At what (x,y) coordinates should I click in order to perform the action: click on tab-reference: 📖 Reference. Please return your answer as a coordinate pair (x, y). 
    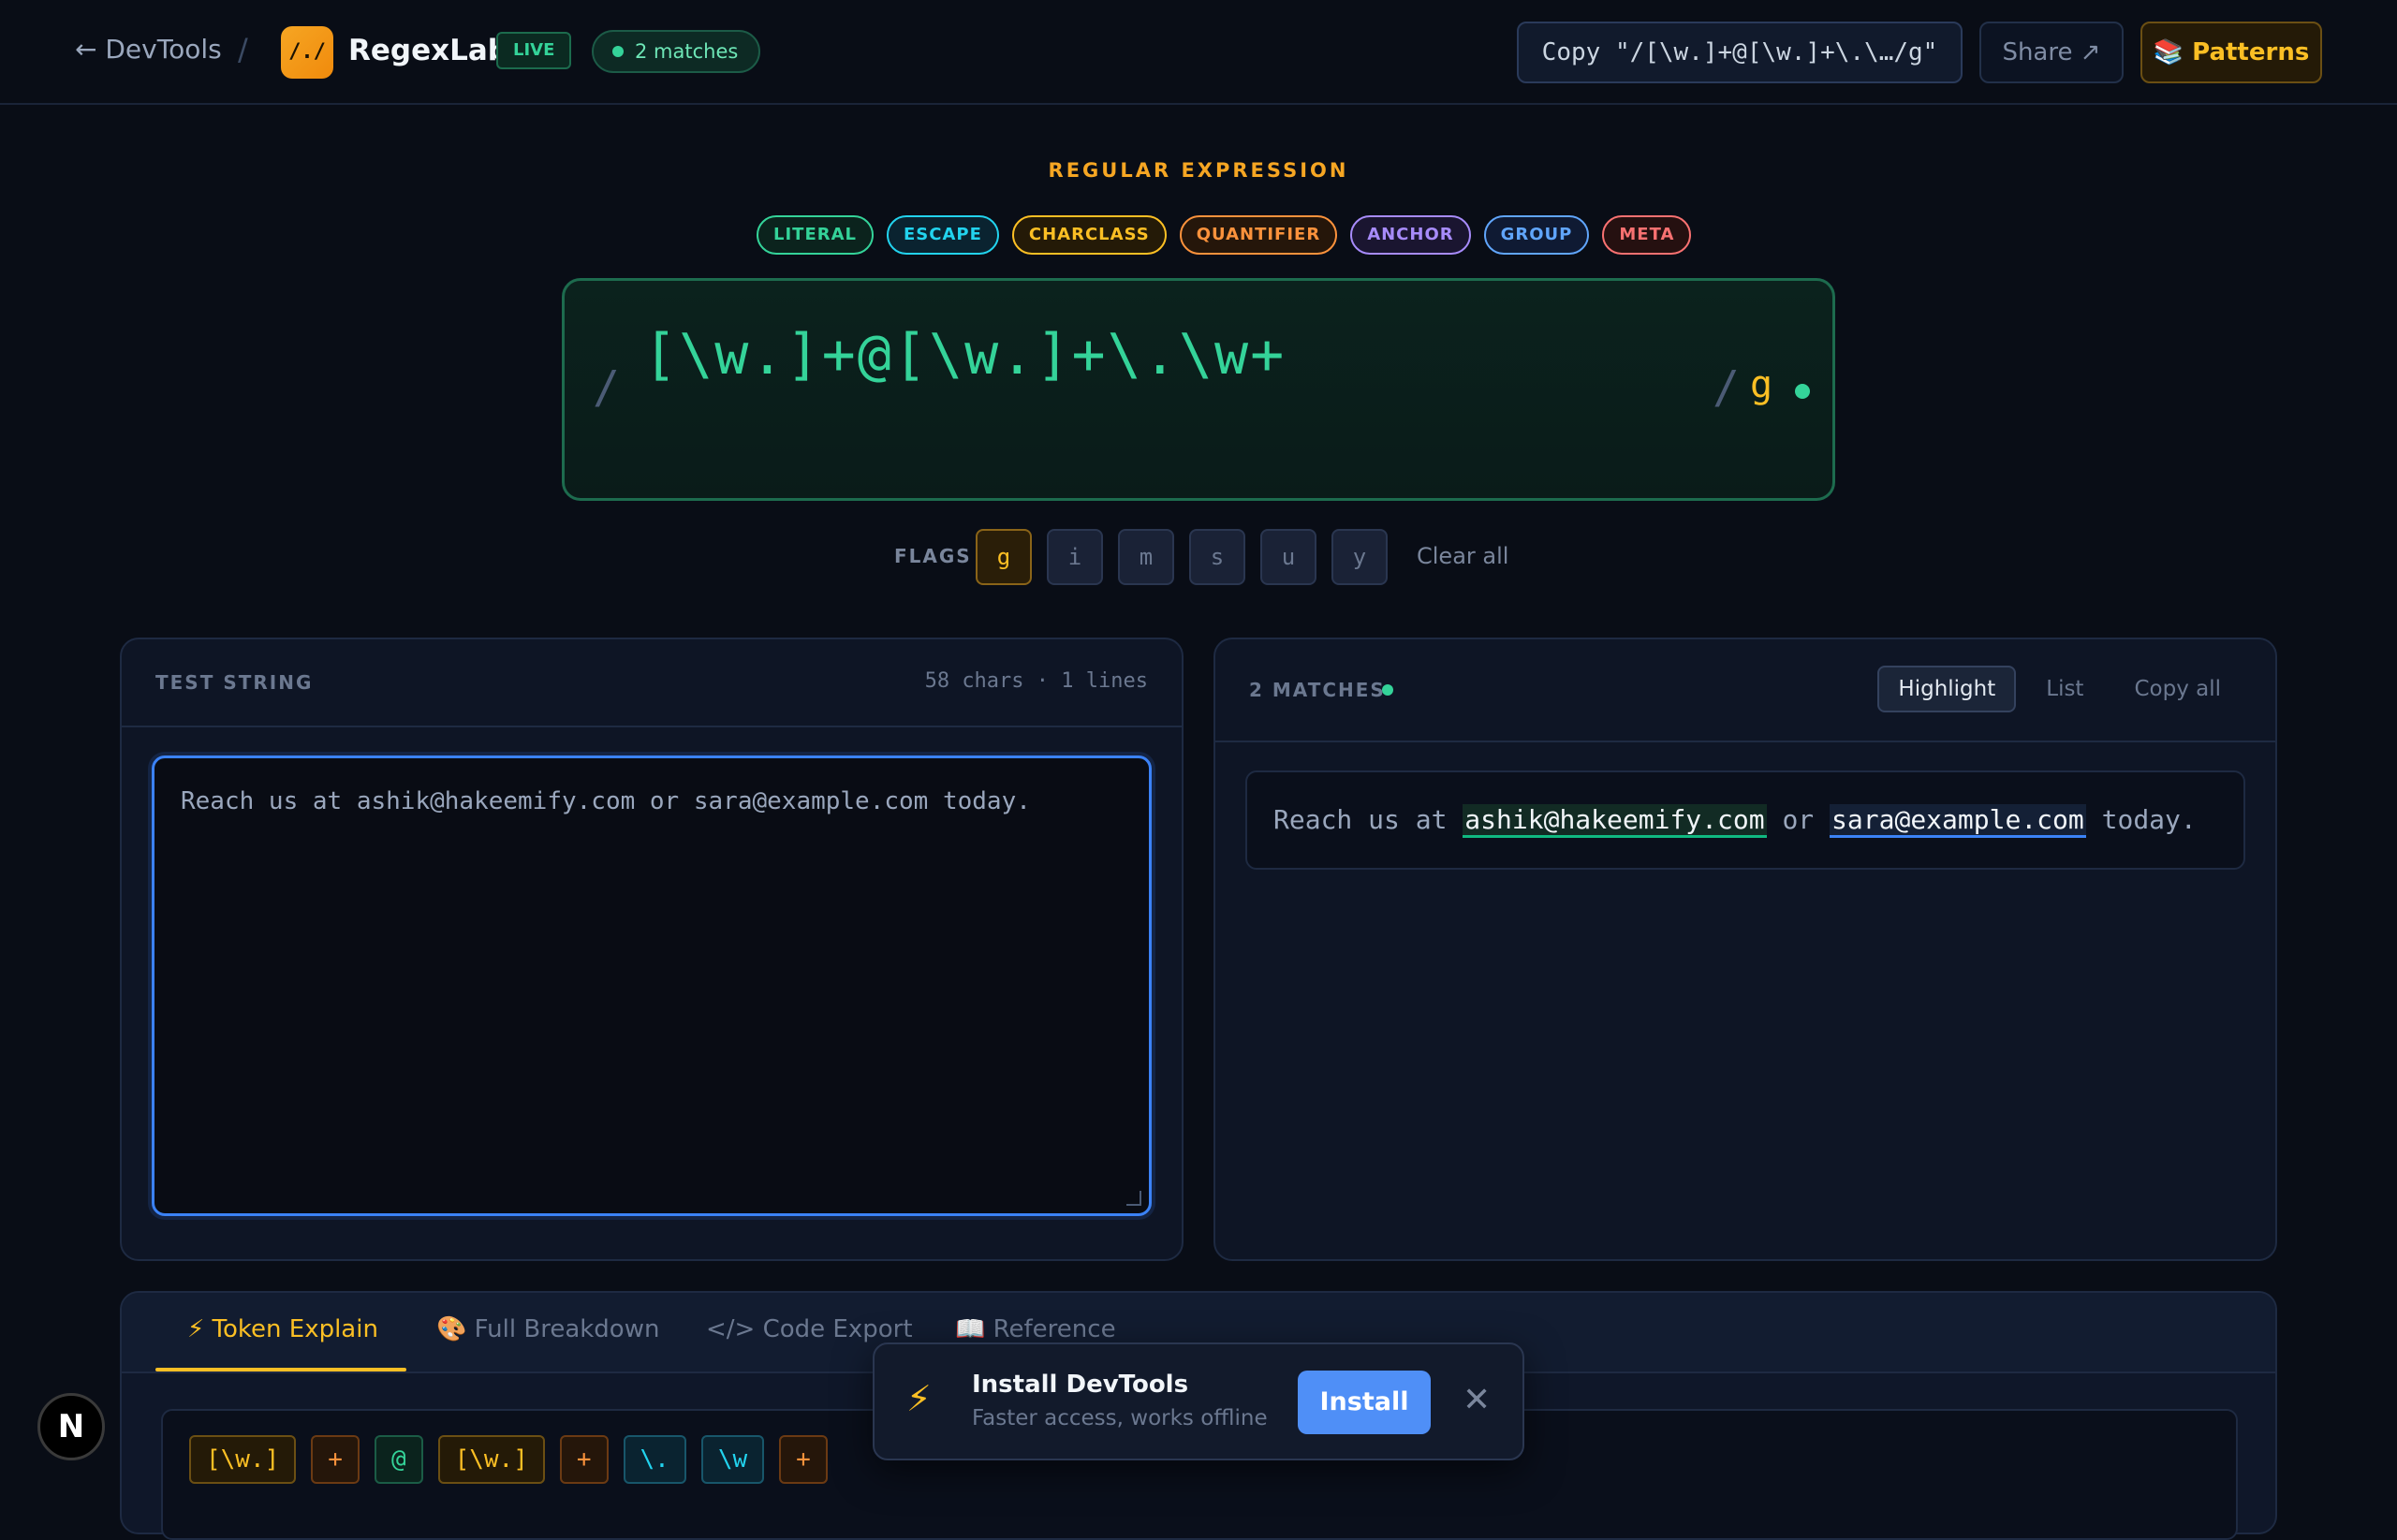
    Looking at the image, I should click on (1035, 1329).